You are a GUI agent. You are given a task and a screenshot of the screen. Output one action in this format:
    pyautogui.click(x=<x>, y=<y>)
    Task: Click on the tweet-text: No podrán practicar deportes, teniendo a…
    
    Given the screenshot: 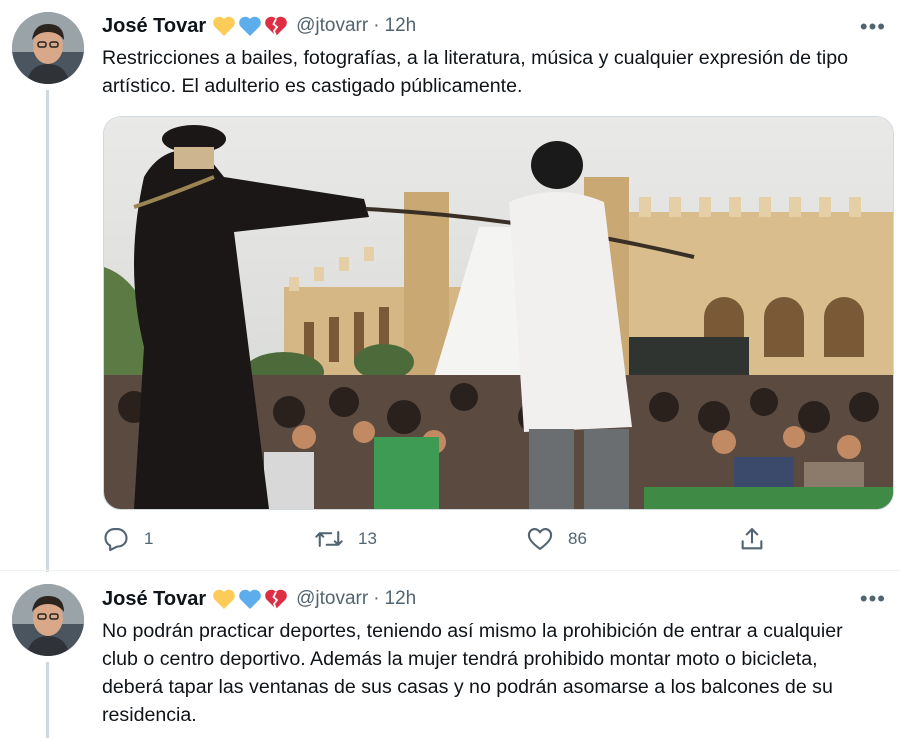 What is the action you would take?
    pyautogui.click(x=472, y=673)
    